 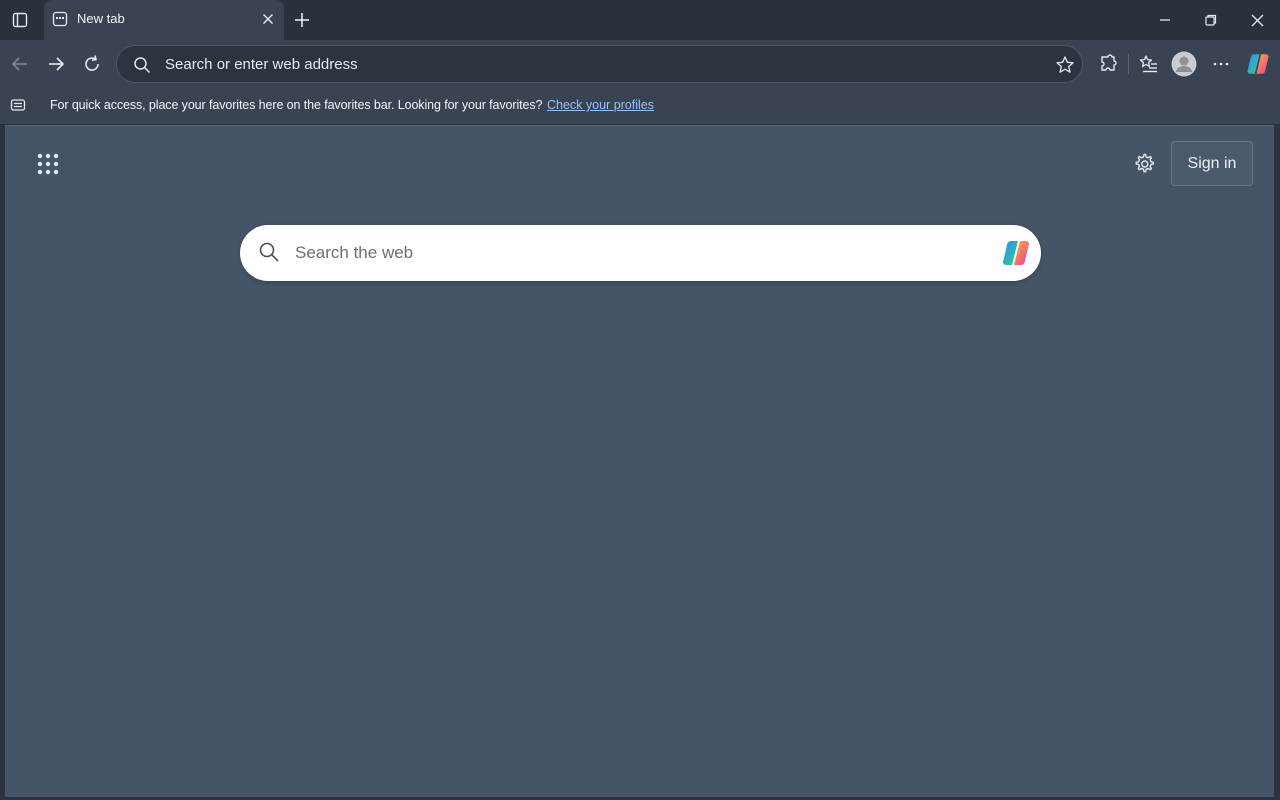 What do you see at coordinates (1212, 163) in the screenshot?
I see `sign-in-button: Sign in` at bounding box center [1212, 163].